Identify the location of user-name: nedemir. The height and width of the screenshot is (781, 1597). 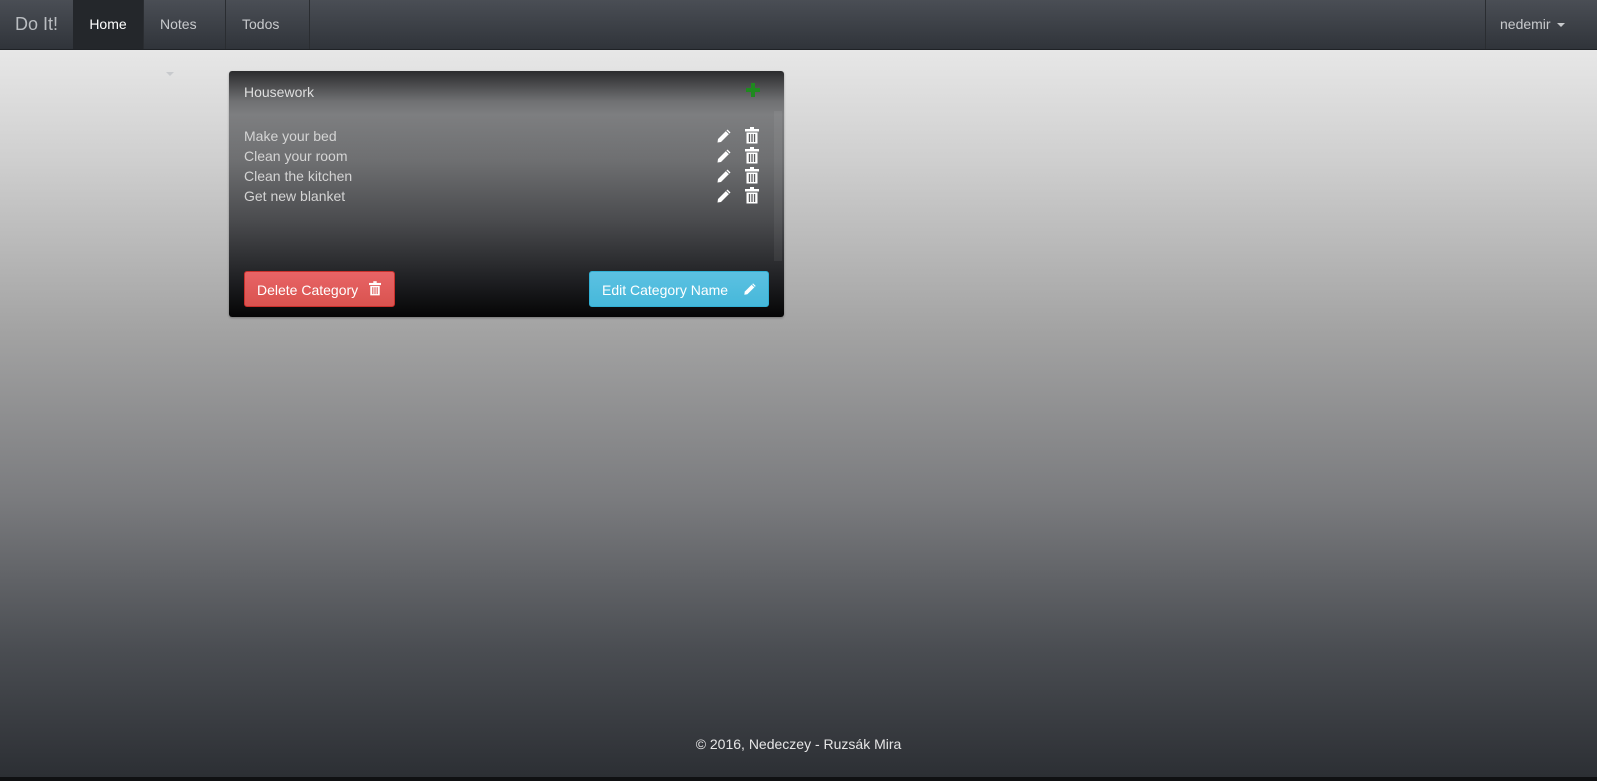
(1525, 24).